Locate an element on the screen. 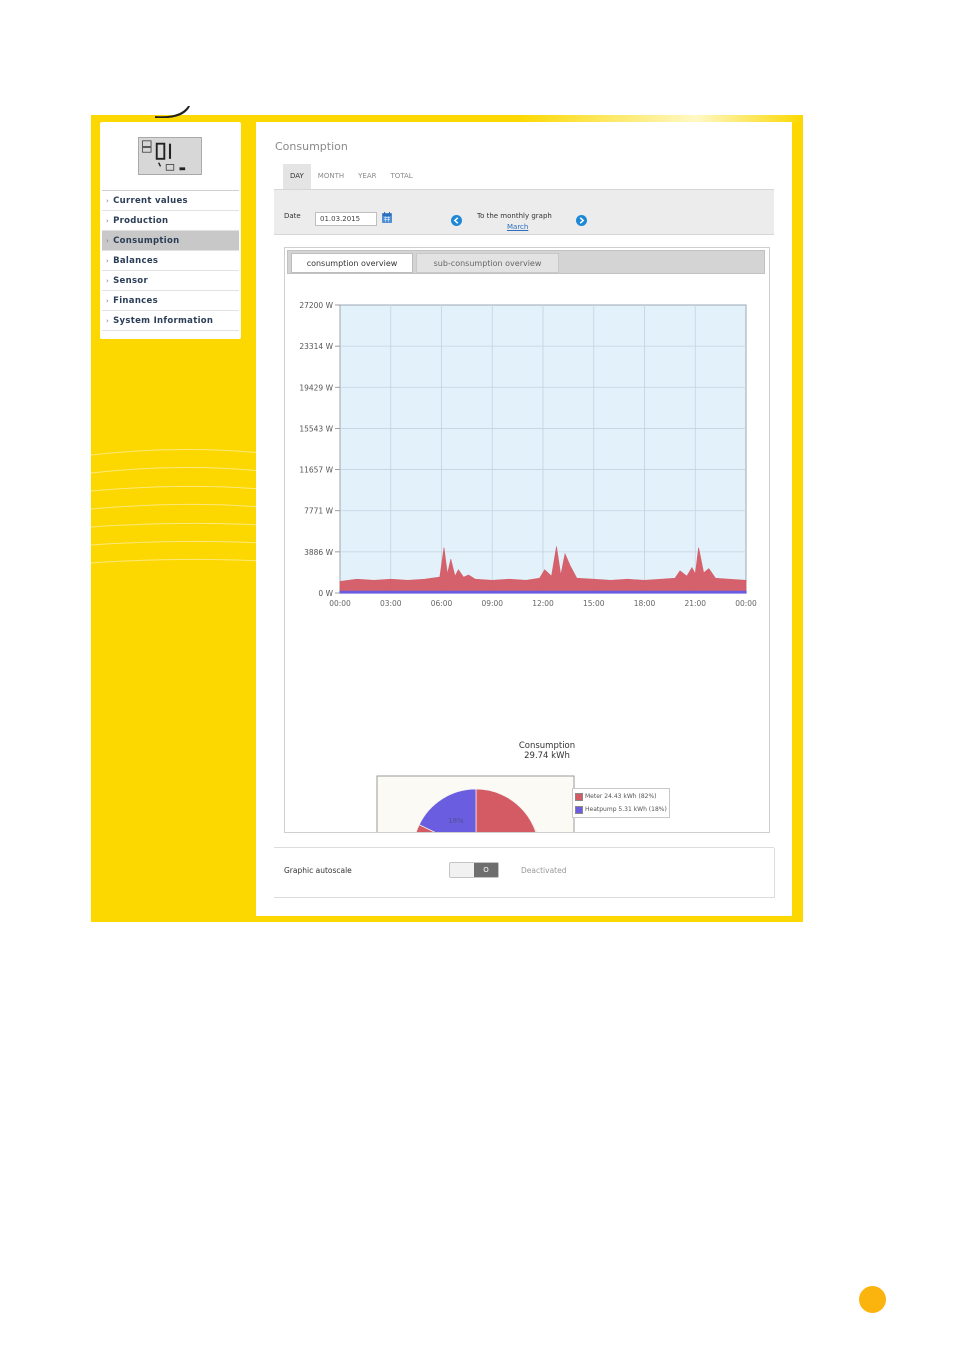  legend-item-meter: Meter 24.43 kWh (82%) is located at coordinates (621, 796).